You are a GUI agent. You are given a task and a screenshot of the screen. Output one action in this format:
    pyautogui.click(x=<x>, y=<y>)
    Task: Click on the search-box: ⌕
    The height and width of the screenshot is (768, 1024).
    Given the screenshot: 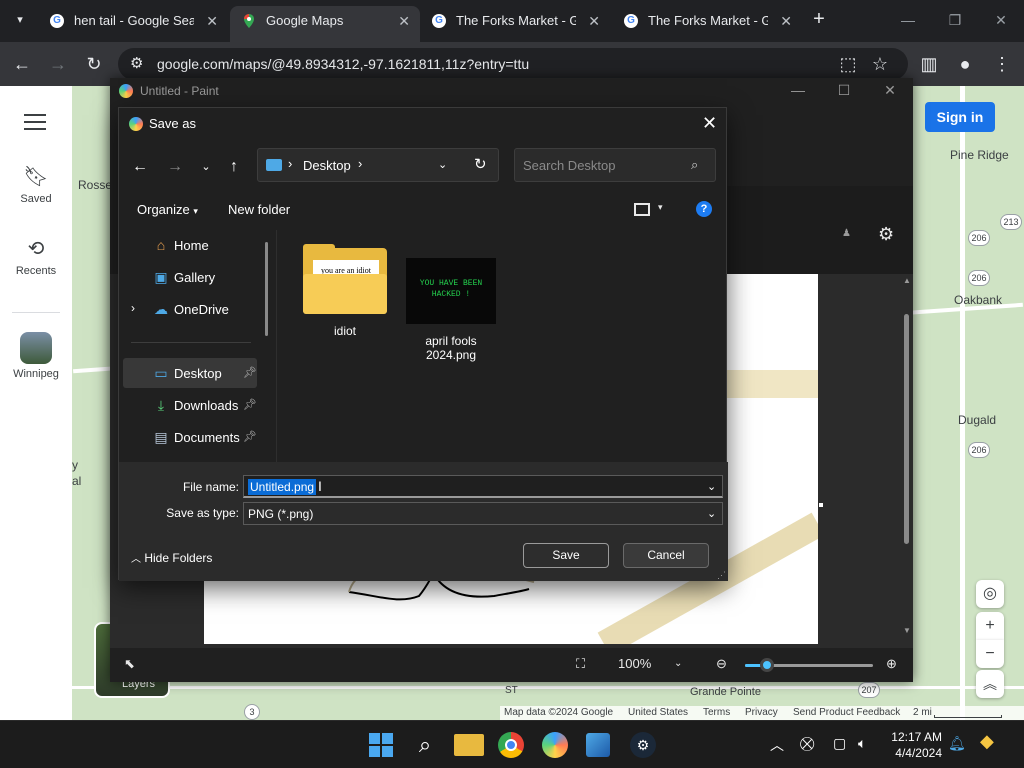 What is the action you would take?
    pyautogui.click(x=615, y=165)
    